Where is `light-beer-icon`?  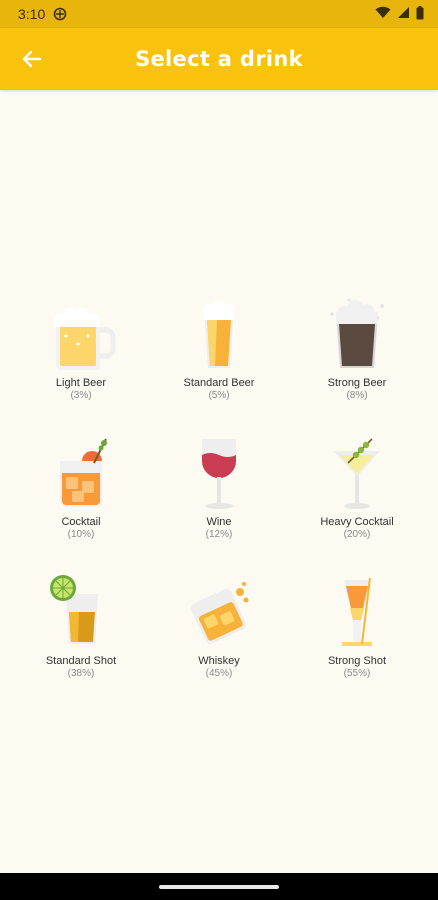 light-beer-icon is located at coordinates (84, 339).